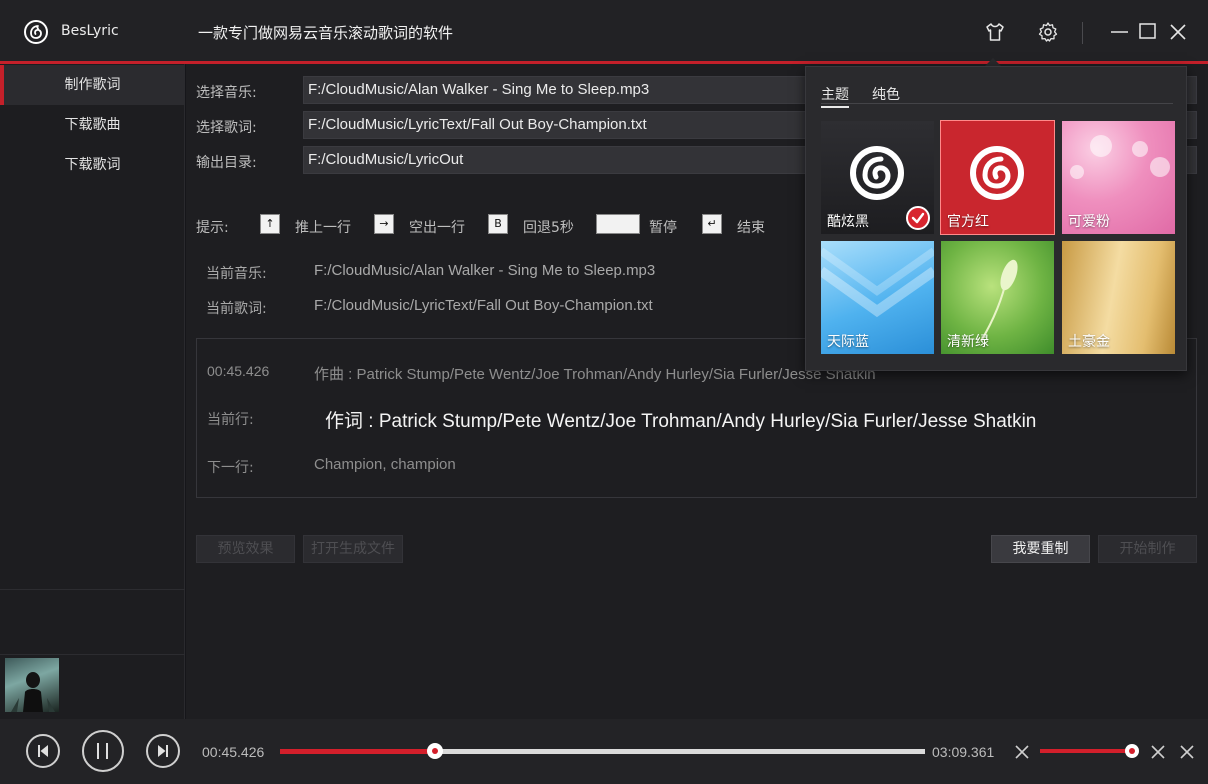  I want to click on current-lyric-label: 当前歌词:, so click(236, 309).